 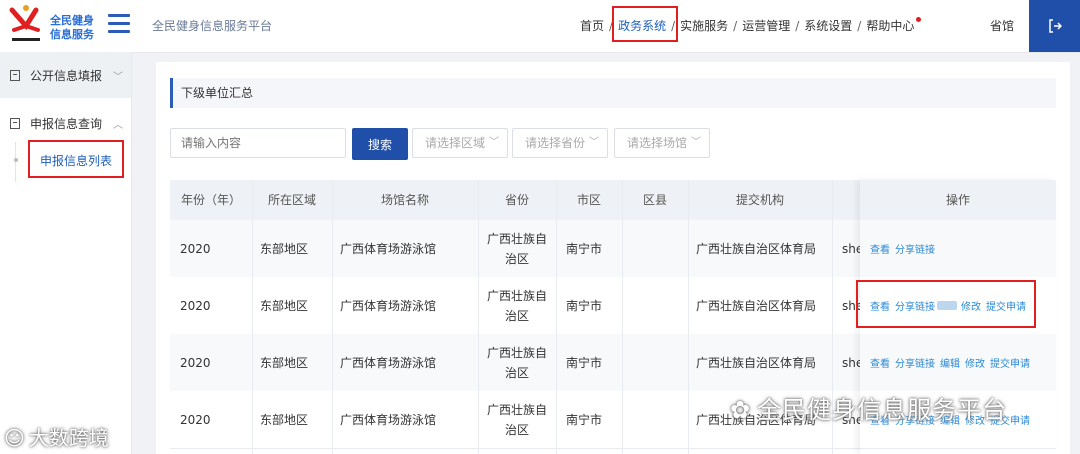 What do you see at coordinates (119, 24) in the screenshot?
I see `menu-toggle-icon` at bounding box center [119, 24].